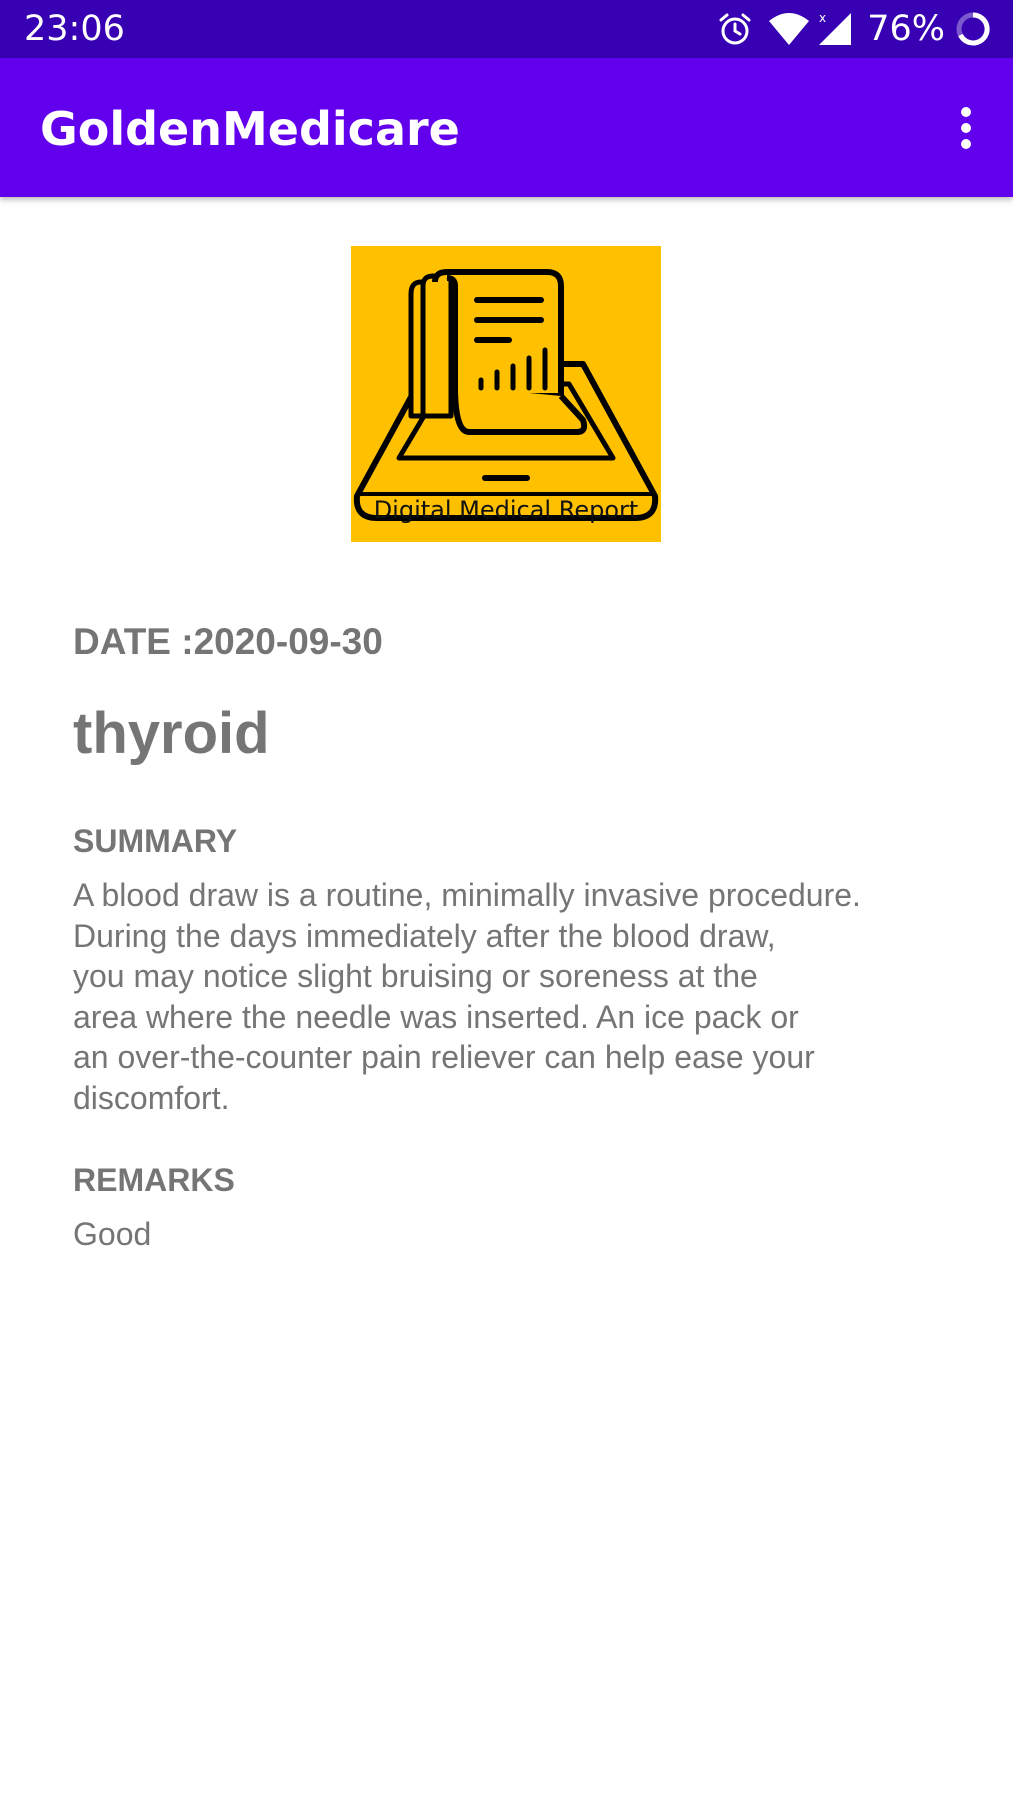 The width and height of the screenshot is (1013, 1801). I want to click on report-title: thyroid, so click(171, 733).